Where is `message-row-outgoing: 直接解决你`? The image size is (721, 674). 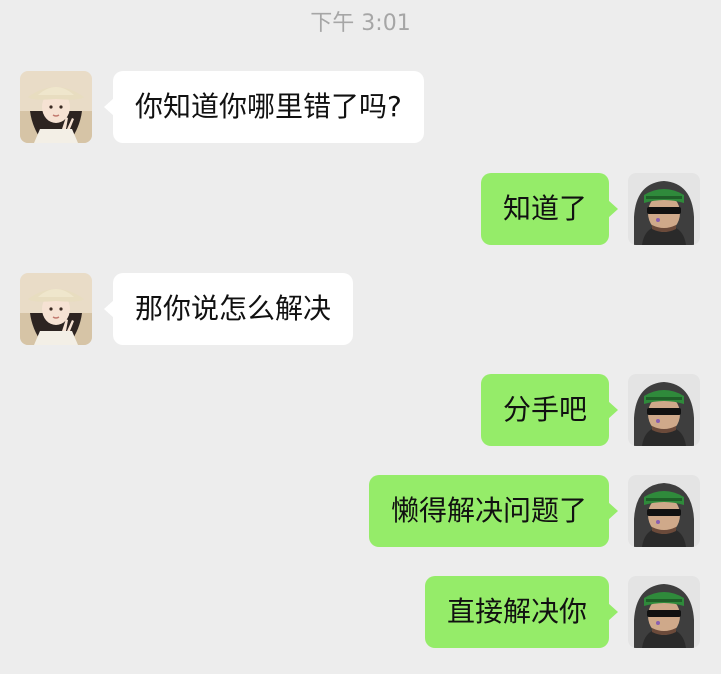 message-row-outgoing: 直接解决你 is located at coordinates (360, 612).